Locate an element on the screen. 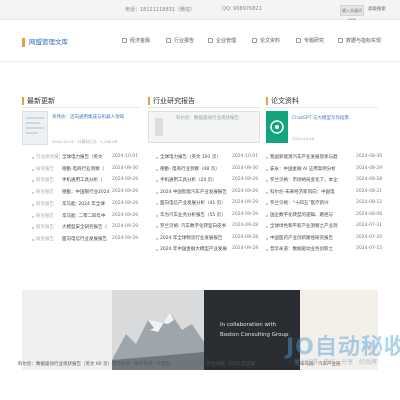 This screenshot has width=400, height=400. list-item: 2024 年全球物流行业发展报告 2024-09-28 is located at coordinates (218, 240).